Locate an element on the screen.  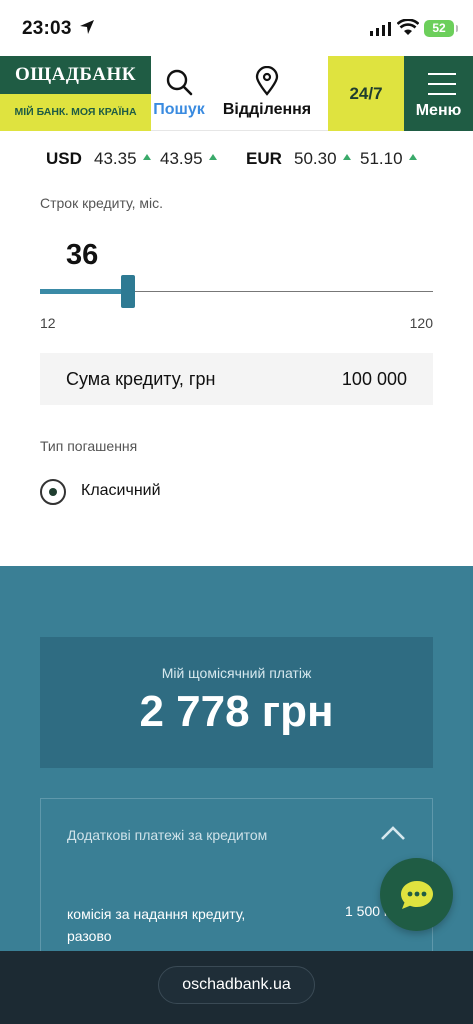
logo-slogan: МІЙ БАНК. МОЯ КРАЇНА is located at coordinates (75, 112).